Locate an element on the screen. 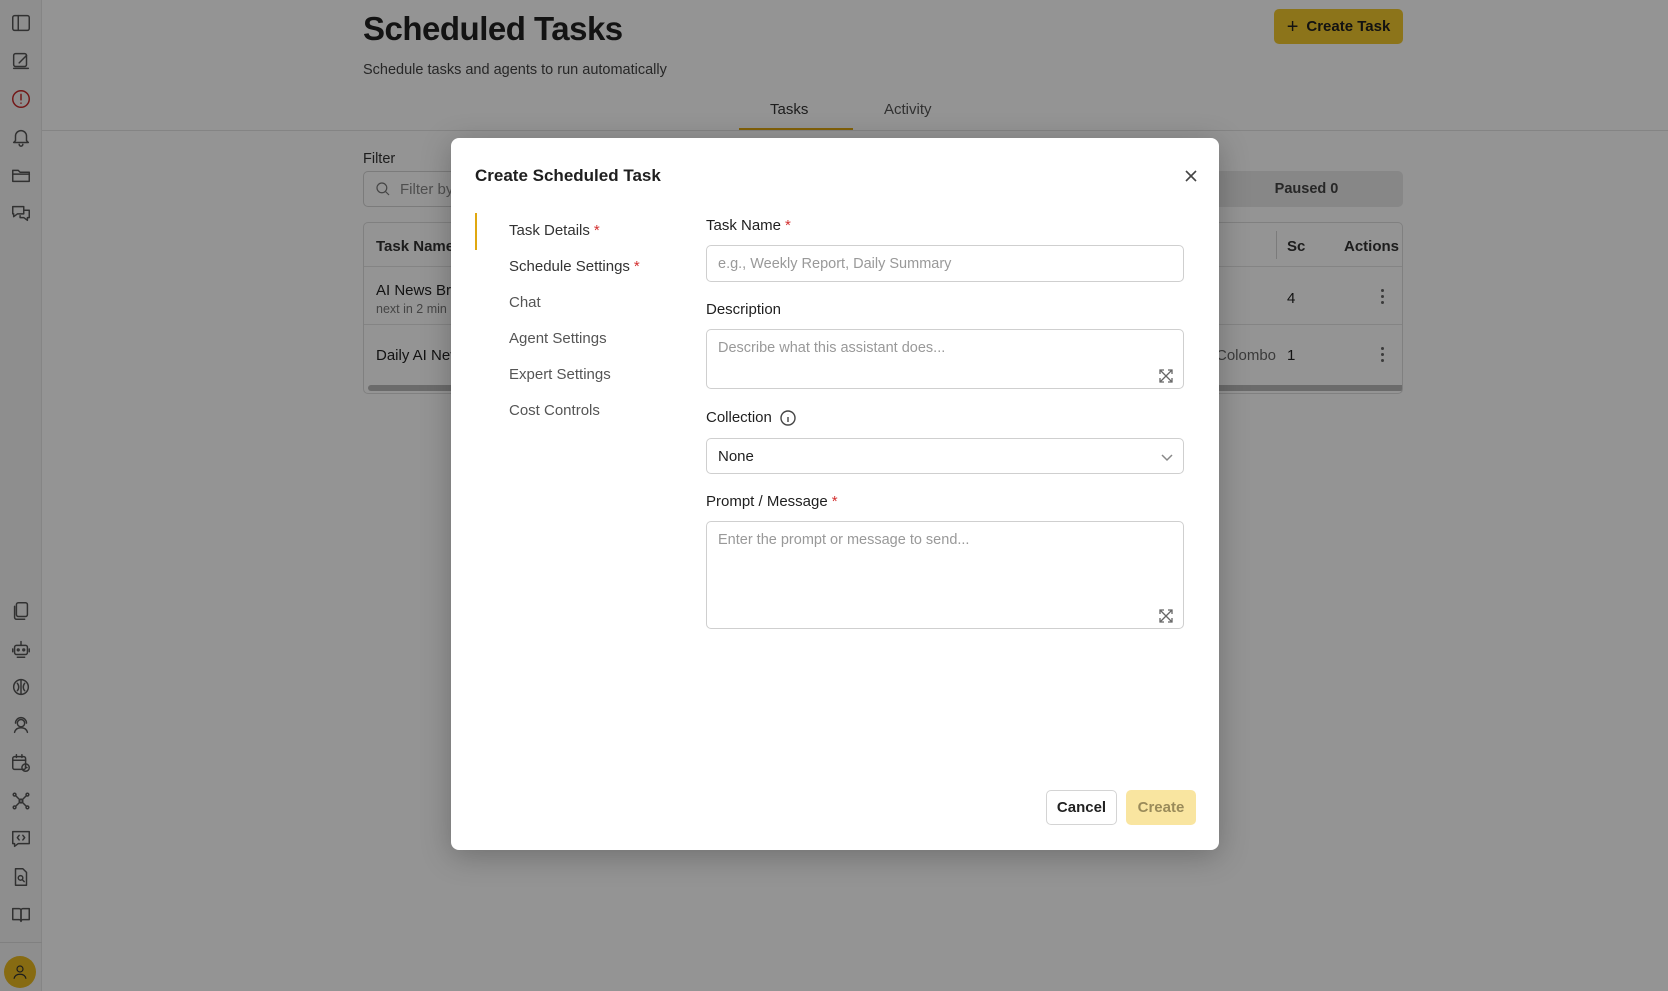 The height and width of the screenshot is (991, 1668). nav-agent-settings: Agent Settings is located at coordinates (558, 338).